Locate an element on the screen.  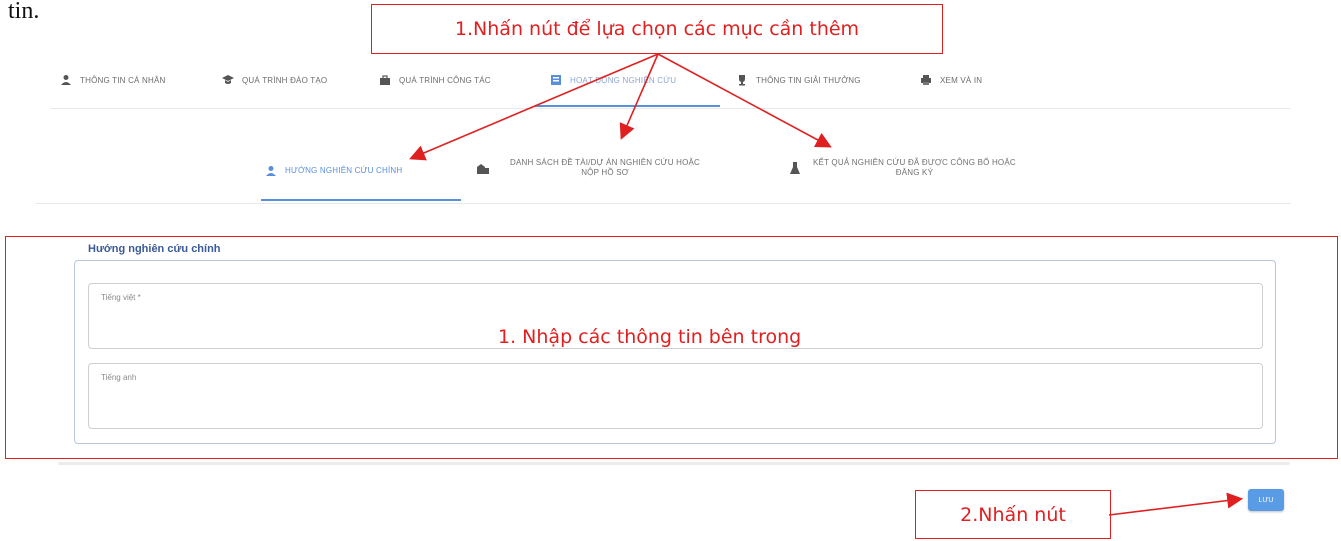
tab-label: HOẠT ĐỘNG NGHIÊN CỨU is located at coordinates (623, 80).